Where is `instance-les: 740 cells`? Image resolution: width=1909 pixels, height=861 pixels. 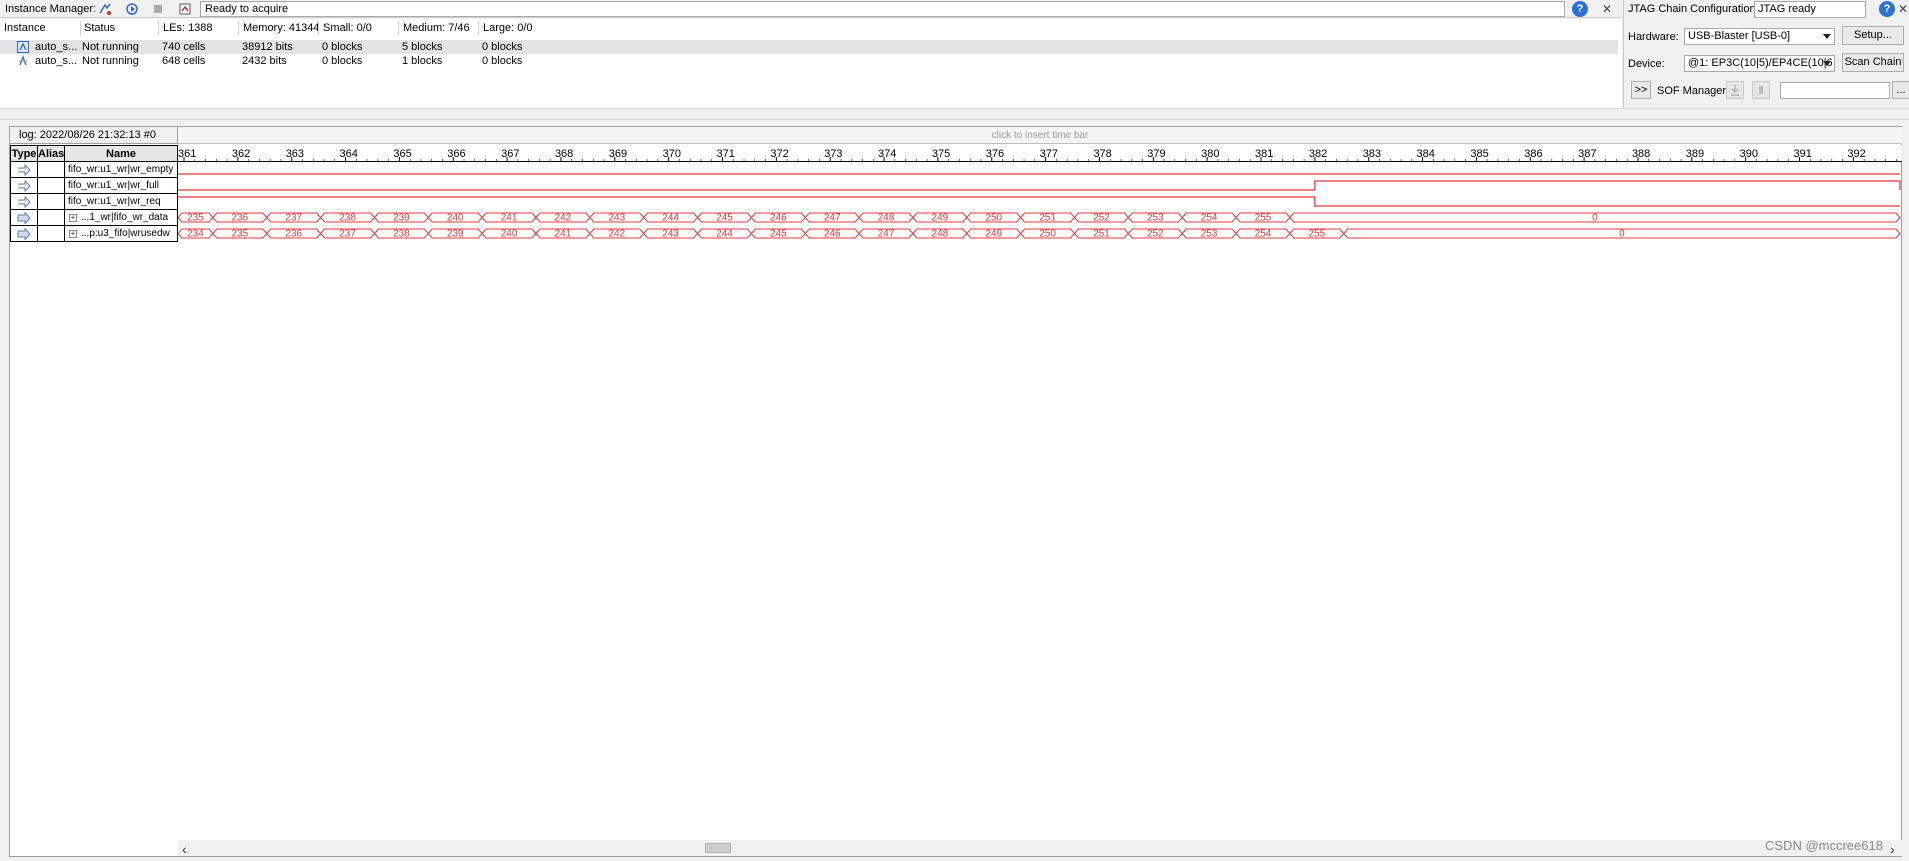
instance-les: 740 cells is located at coordinates (184, 47).